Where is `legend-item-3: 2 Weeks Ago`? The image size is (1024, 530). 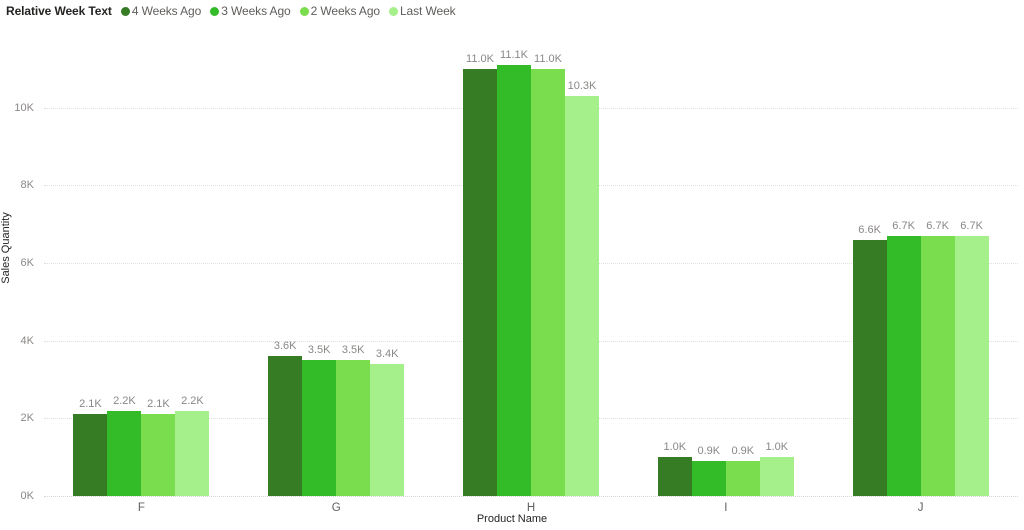
legend-item-3: 2 Weeks Ago is located at coordinates (339, 11).